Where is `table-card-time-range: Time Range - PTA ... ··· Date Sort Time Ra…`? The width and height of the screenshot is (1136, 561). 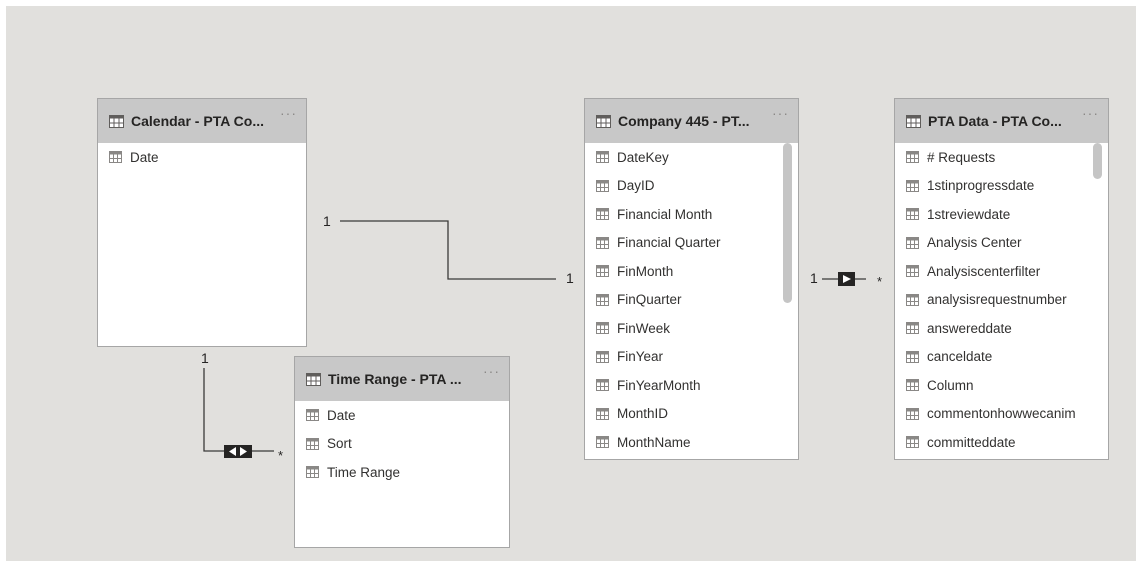
table-card-time-range: Time Range - PTA ... ··· Date Sort Time Ra… is located at coordinates (402, 452).